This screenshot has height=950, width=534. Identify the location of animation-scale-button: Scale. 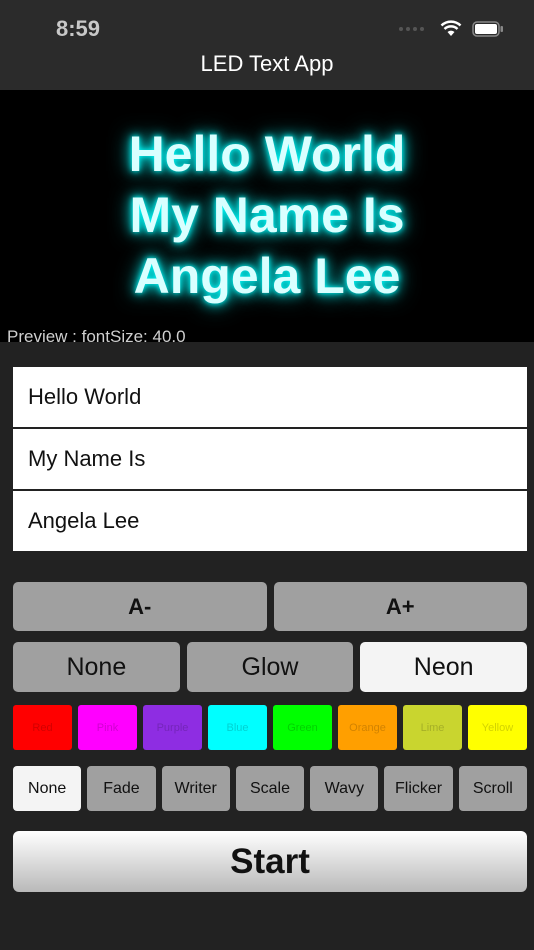
(270, 788).